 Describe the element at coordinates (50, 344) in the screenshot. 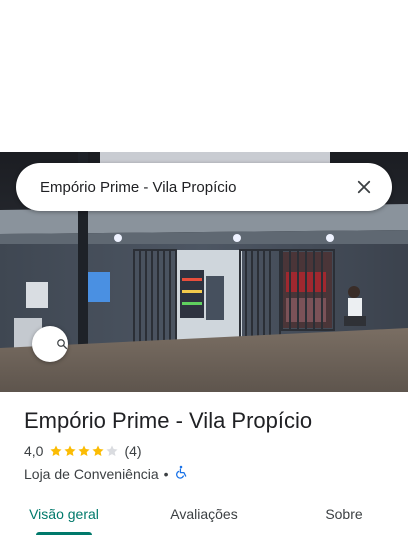

I see `search-icon` at that location.